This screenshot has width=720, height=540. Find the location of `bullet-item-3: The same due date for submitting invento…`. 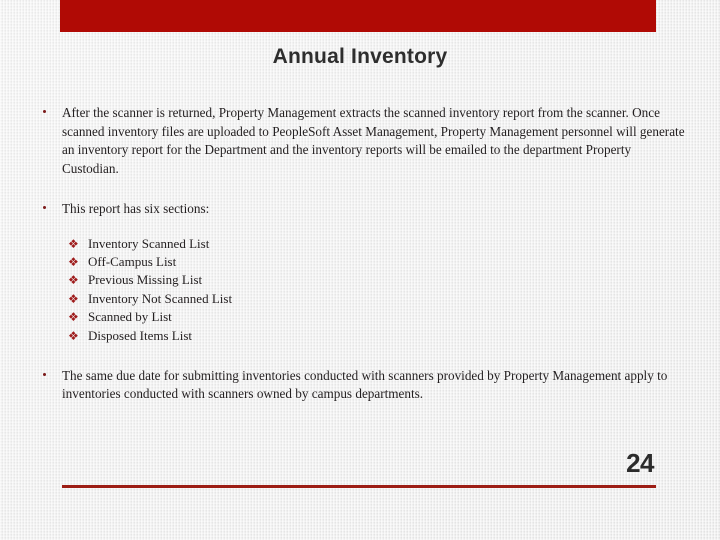

bullet-item-3: The same due date for submitting invento… is located at coordinates (360, 385).